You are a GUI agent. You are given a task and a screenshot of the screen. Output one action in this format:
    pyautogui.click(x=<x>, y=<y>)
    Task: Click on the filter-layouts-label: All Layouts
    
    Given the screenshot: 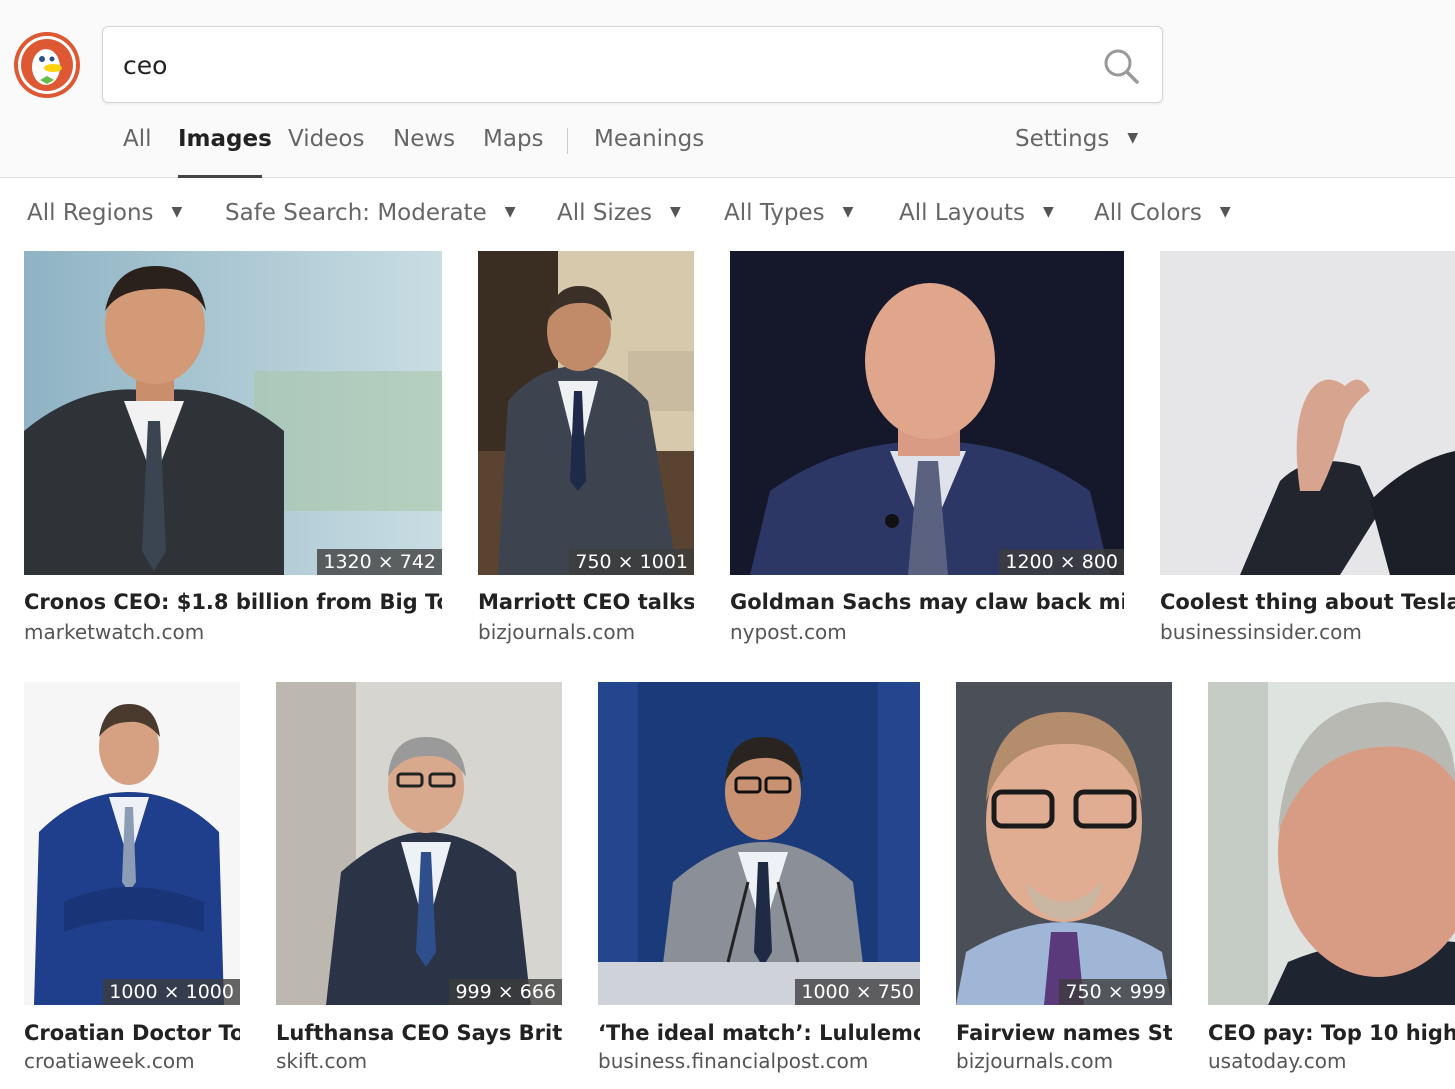 What is the action you would take?
    pyautogui.click(x=962, y=213)
    